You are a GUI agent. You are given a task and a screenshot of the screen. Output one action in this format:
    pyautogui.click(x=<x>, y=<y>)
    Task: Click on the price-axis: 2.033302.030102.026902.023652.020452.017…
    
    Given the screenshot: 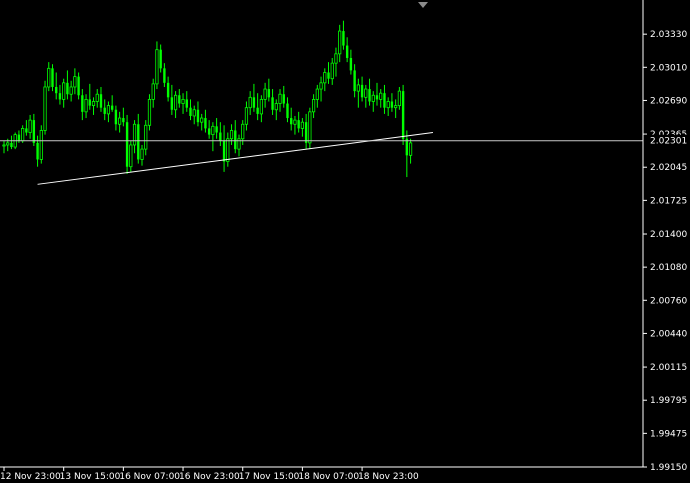 What is the action you would take?
    pyautogui.click(x=665, y=251)
    